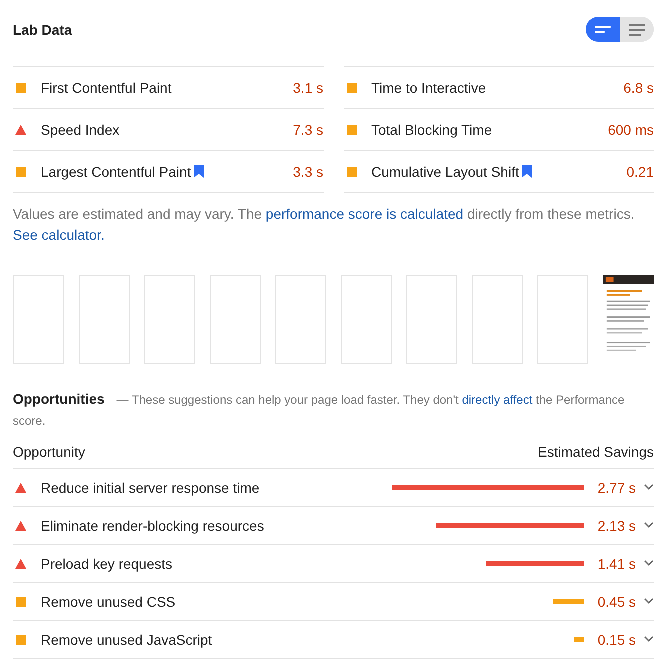 This screenshot has width=672, height=672. Describe the element at coordinates (333, 640) in the screenshot. I see `opportunity-row: Remove unused JavaScript 0.15 s` at that location.